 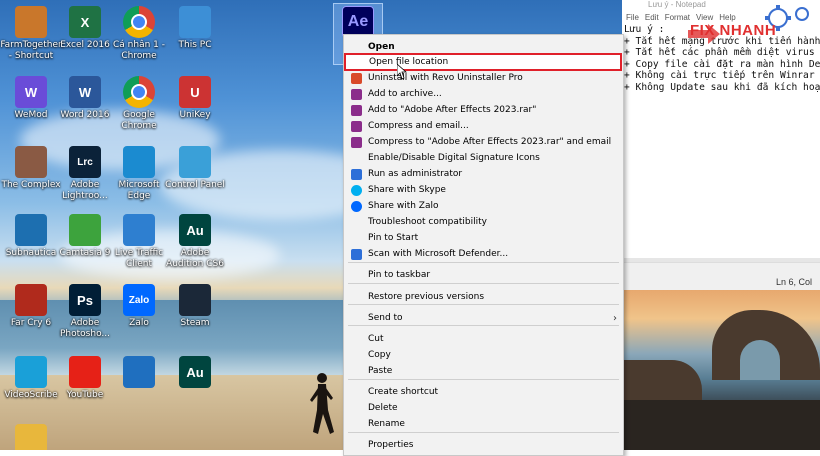 What do you see at coordinates (195, 168) in the screenshot?
I see `desktop-icon: Control Panel` at bounding box center [195, 168].